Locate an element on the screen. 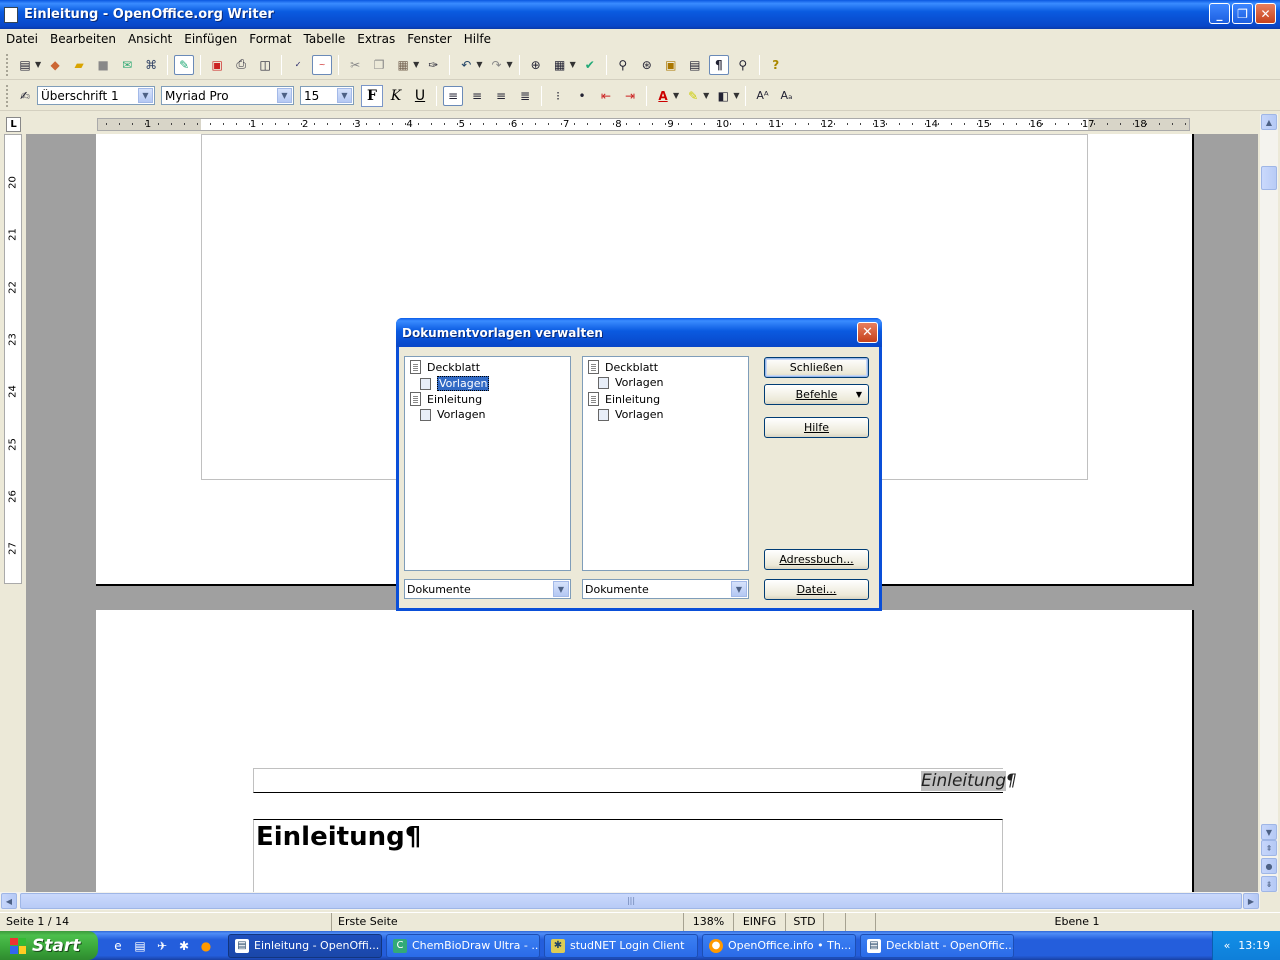 This screenshot has height=960, width=1280. scroll-down-button: ▼ is located at coordinates (1269, 832).